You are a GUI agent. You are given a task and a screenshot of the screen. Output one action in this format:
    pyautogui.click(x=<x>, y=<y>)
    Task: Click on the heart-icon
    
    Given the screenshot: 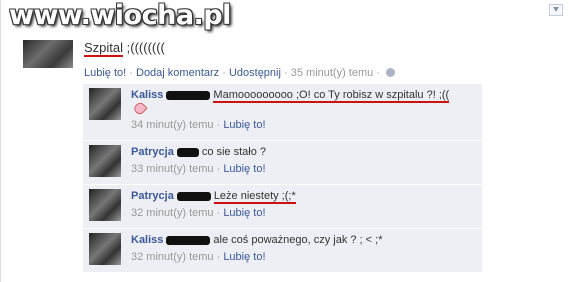 What is the action you would take?
    pyautogui.click(x=140, y=108)
    